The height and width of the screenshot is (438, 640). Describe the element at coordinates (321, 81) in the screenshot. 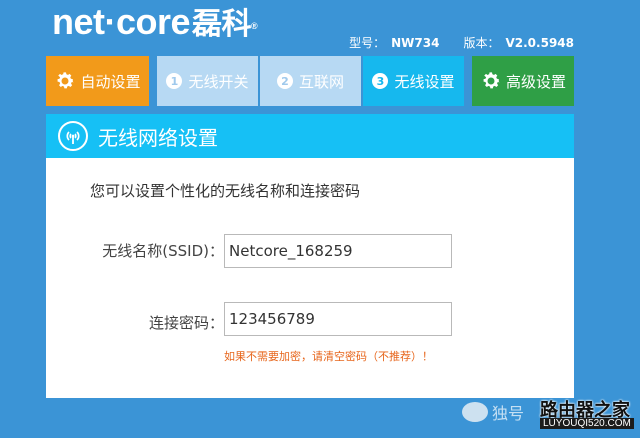

I see `tab-internet-label: 互联网` at that location.